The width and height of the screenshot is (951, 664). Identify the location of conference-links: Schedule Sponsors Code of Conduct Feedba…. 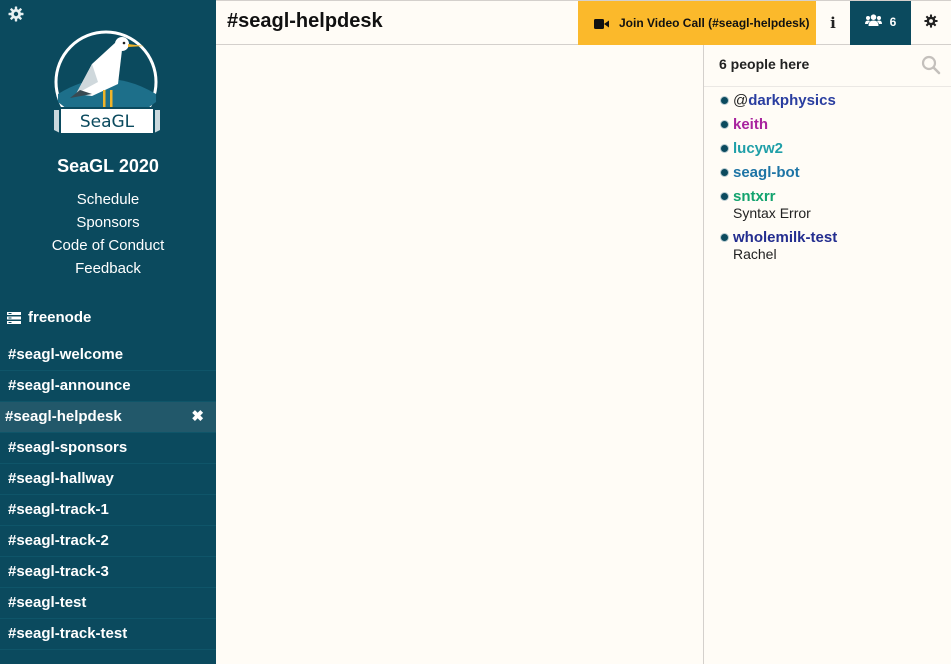
(108, 234).